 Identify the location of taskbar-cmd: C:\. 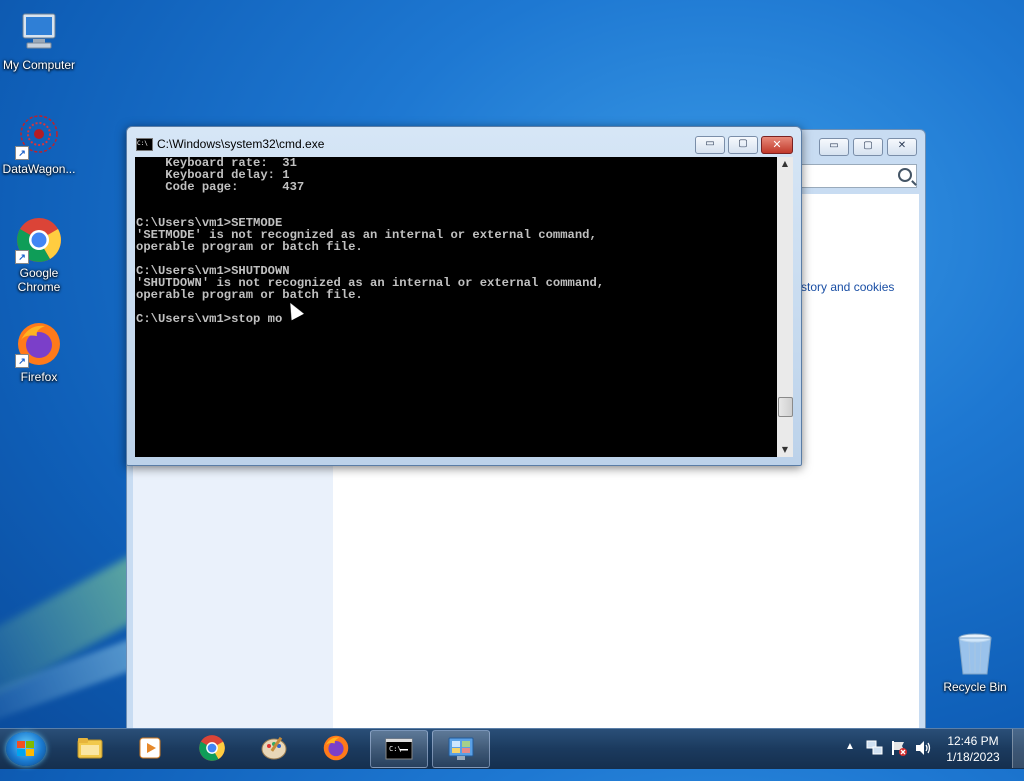
(399, 749).